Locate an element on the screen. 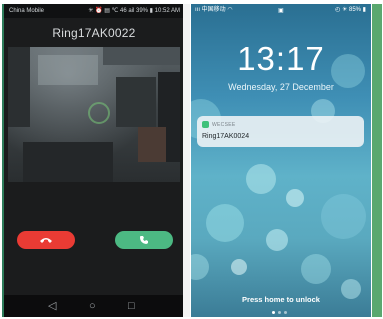 The height and width of the screenshot is (319, 383). status-icons: ✳ ⏰ ▤ ℃ 46 ail 39% ▮ is located at coordinates (120, 11).